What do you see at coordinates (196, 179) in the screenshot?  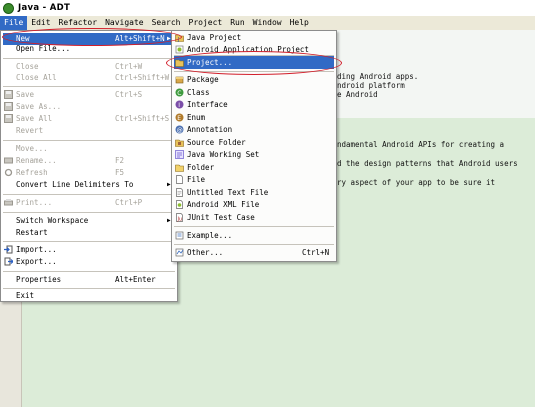 I see `menu-item-label: File` at bounding box center [196, 179].